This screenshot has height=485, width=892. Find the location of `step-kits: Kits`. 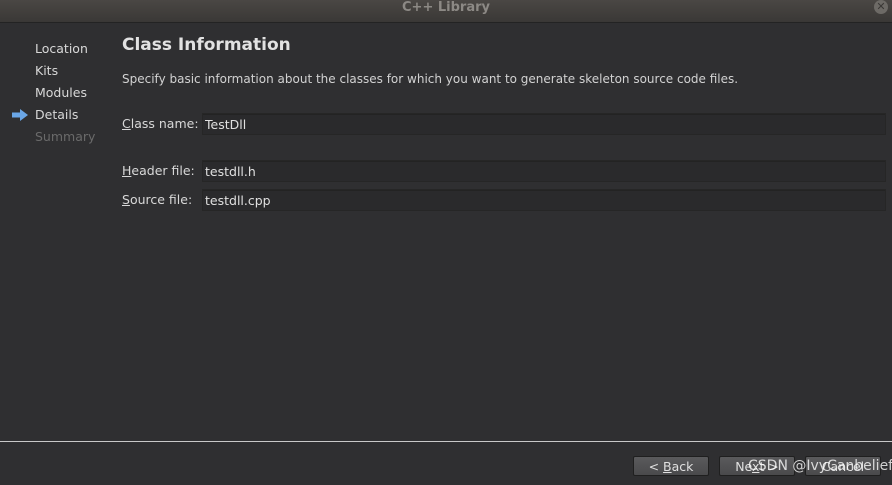

step-kits: Kits is located at coordinates (55, 71).